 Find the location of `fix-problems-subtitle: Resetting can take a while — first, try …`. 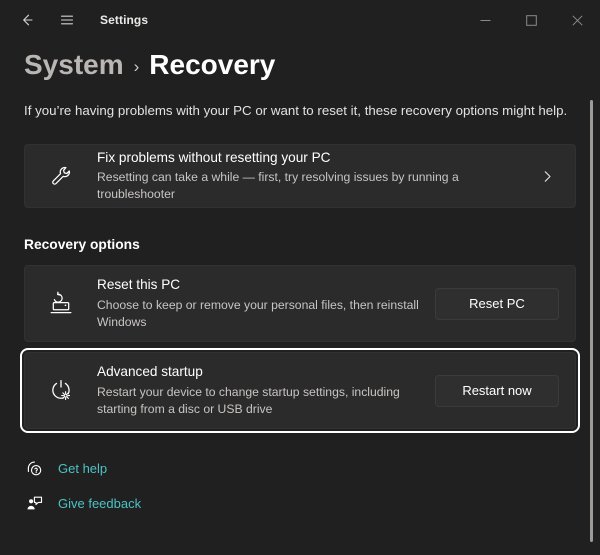

fix-problems-subtitle: Resetting can take a while — first, try … is located at coordinates (278, 186).